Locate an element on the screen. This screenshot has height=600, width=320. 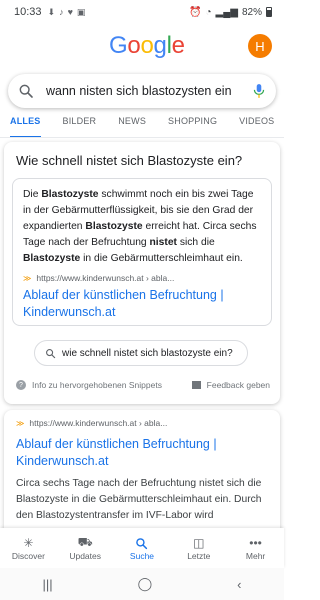
signal-icon: ▂▄▆ is located at coordinates (226, 12).